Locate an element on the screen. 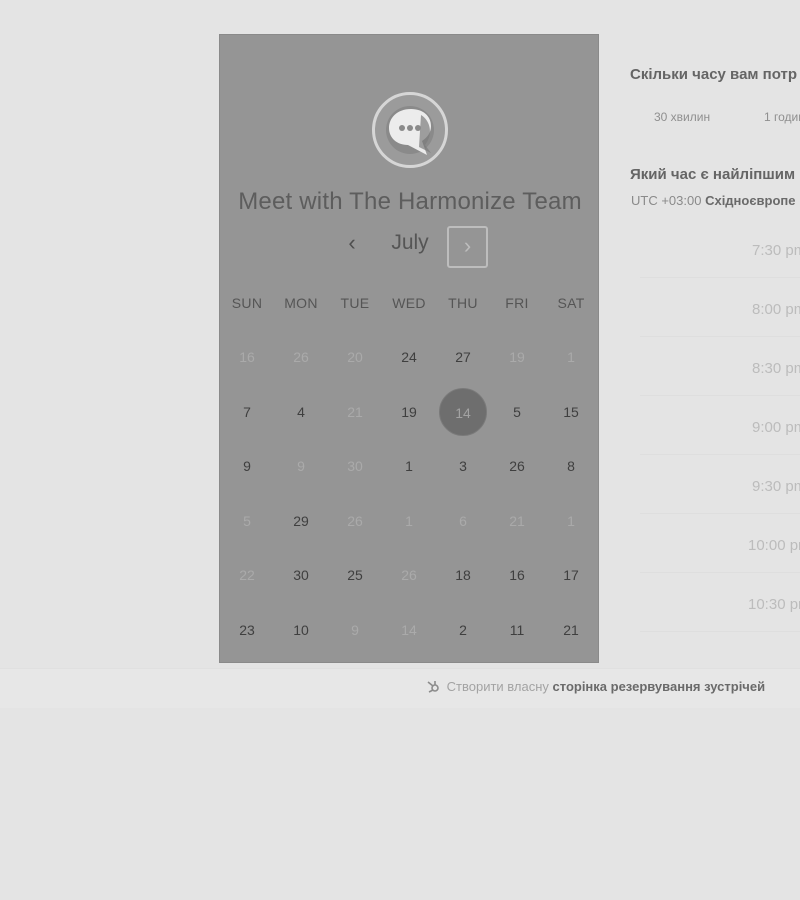  weekday-tue: TUE is located at coordinates (355, 303).